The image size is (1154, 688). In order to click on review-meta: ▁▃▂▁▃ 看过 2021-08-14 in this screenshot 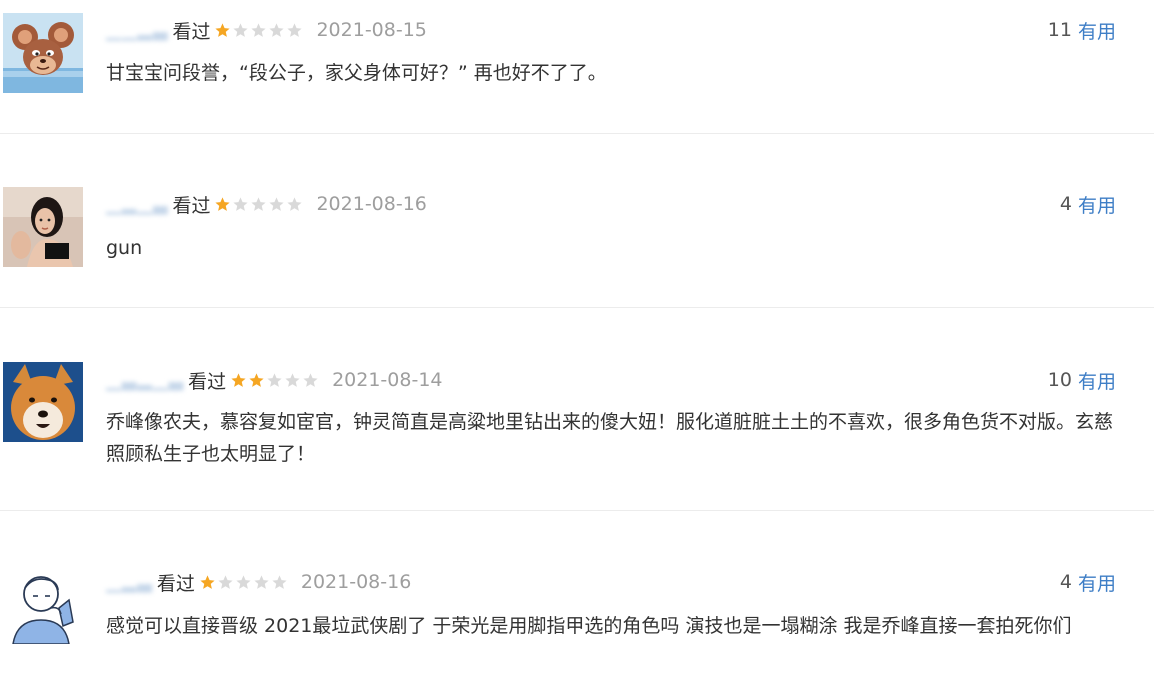, I will do `click(274, 380)`.